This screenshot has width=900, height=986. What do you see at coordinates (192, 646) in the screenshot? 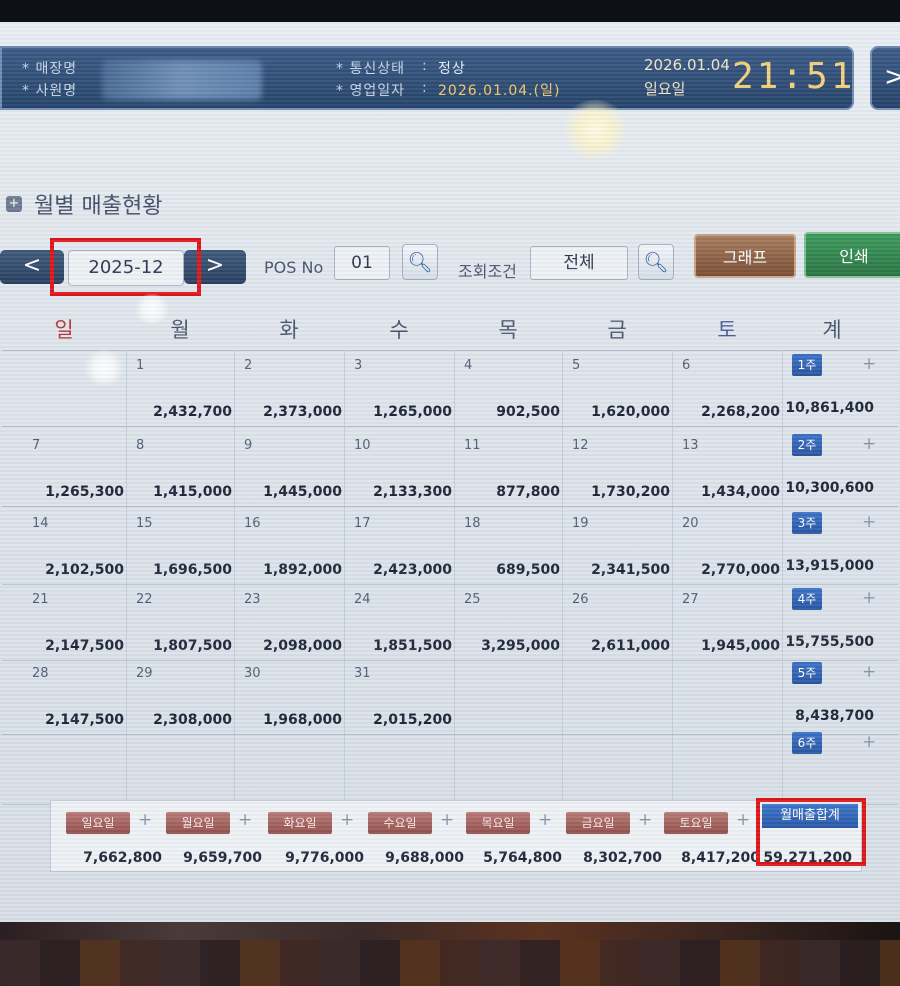
I see `day-sales-amount: 1,807,500` at bounding box center [192, 646].